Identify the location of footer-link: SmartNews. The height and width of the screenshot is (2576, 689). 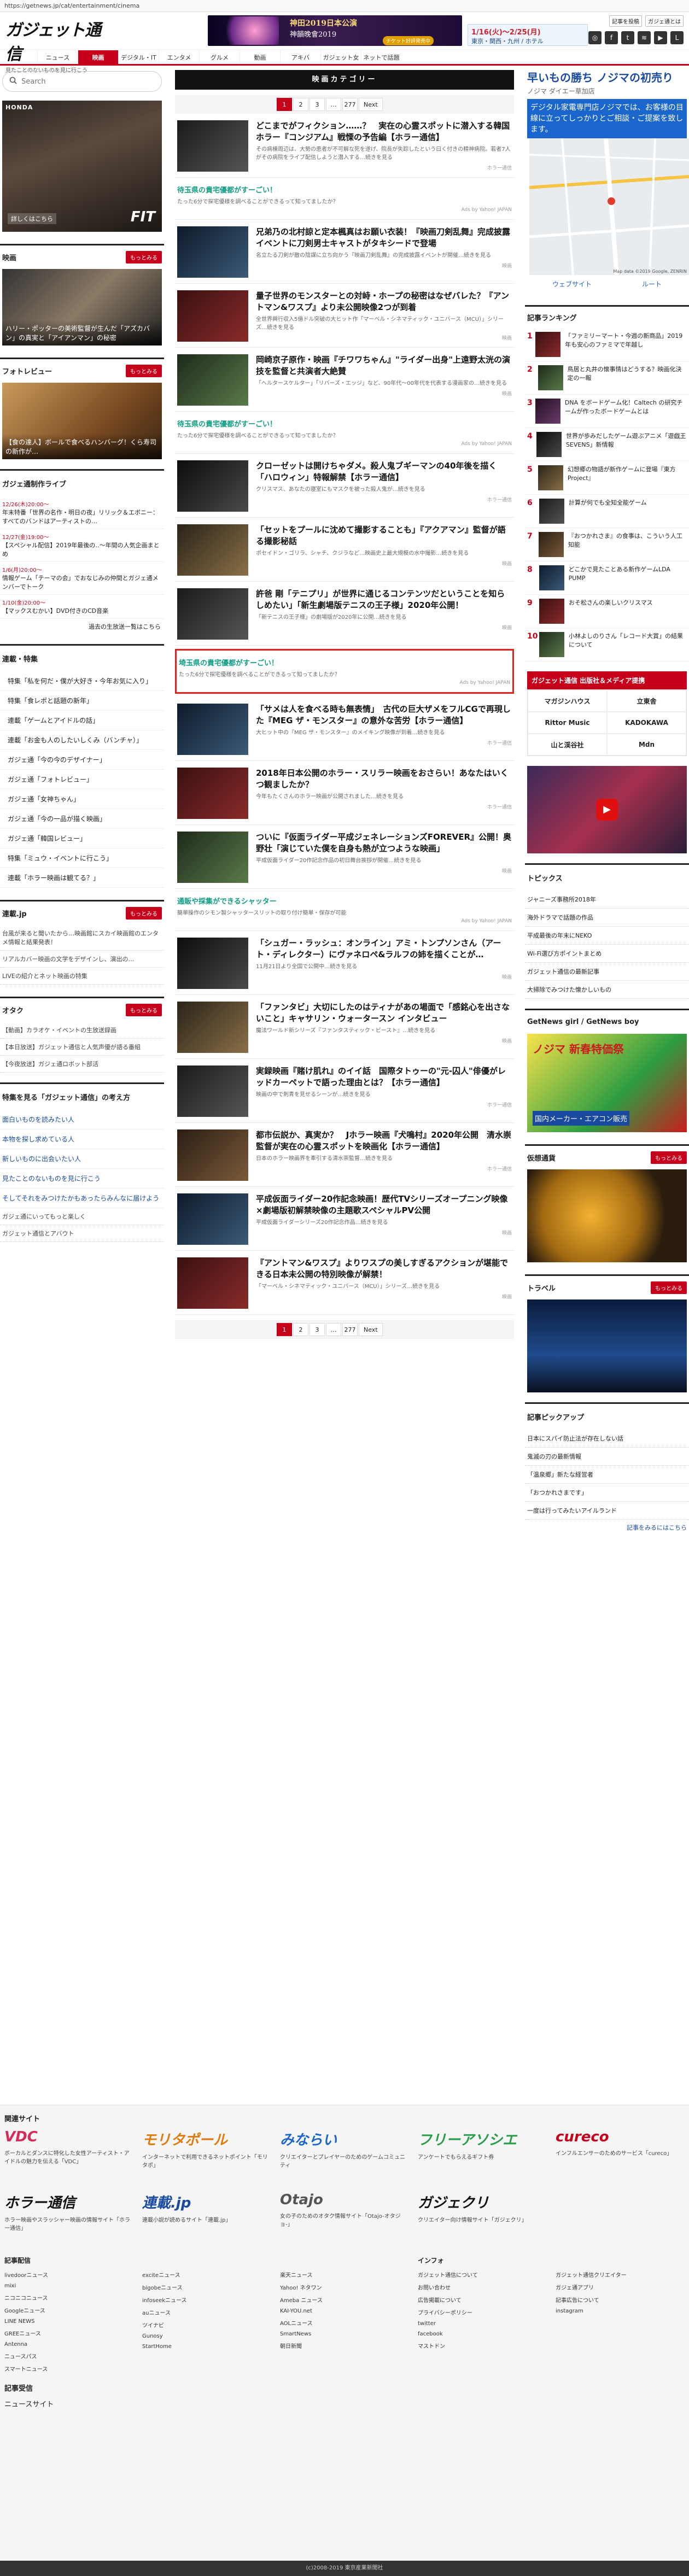
(343, 2334).